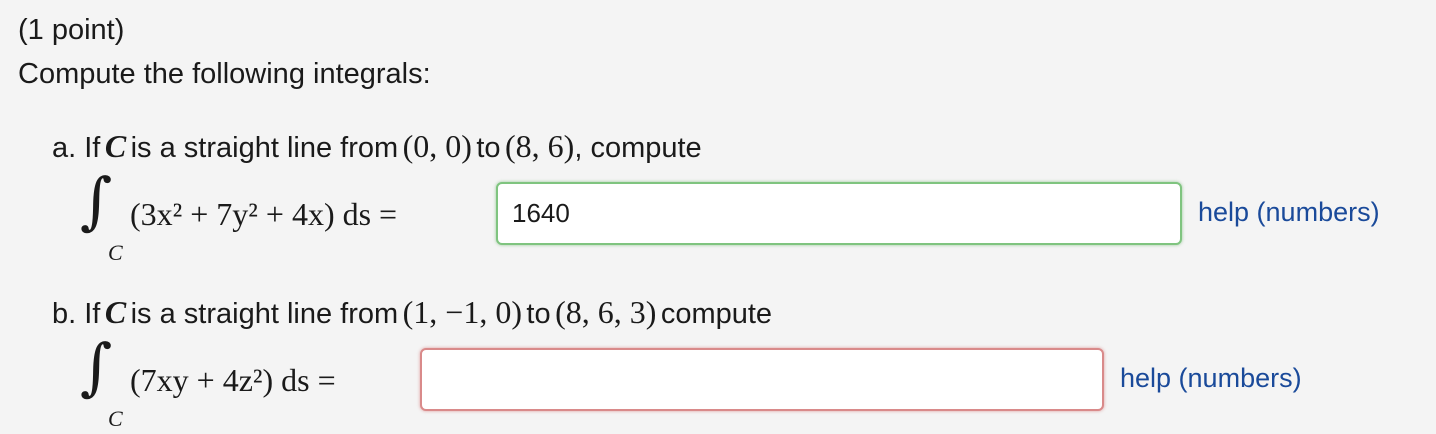  I want to click on integrand-b: (7xy + 4z²) ds =, so click(233, 380).